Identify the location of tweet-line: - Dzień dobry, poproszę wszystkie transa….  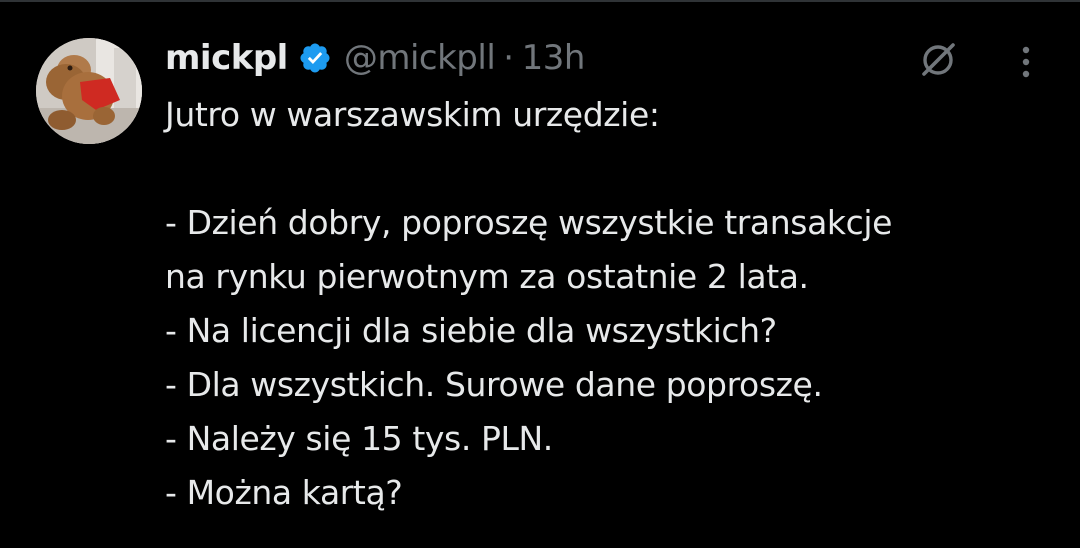
(529, 222).